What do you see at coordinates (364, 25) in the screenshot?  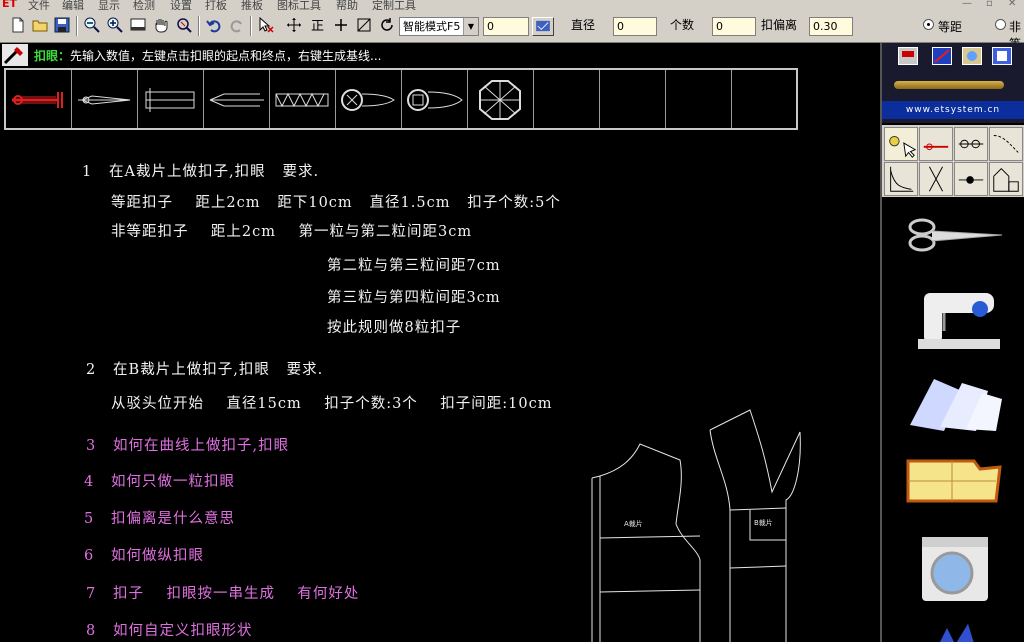 I see `snap-icon` at bounding box center [364, 25].